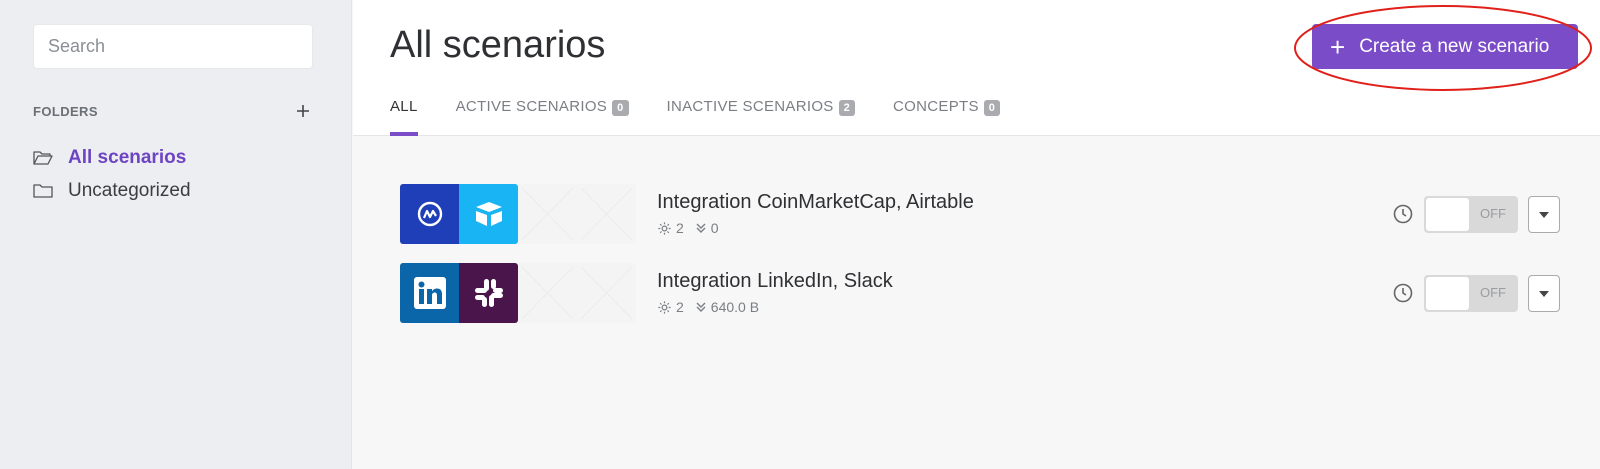 The image size is (1600, 469). I want to click on folder-item-all-scenarios: All scenarios, so click(109, 158).